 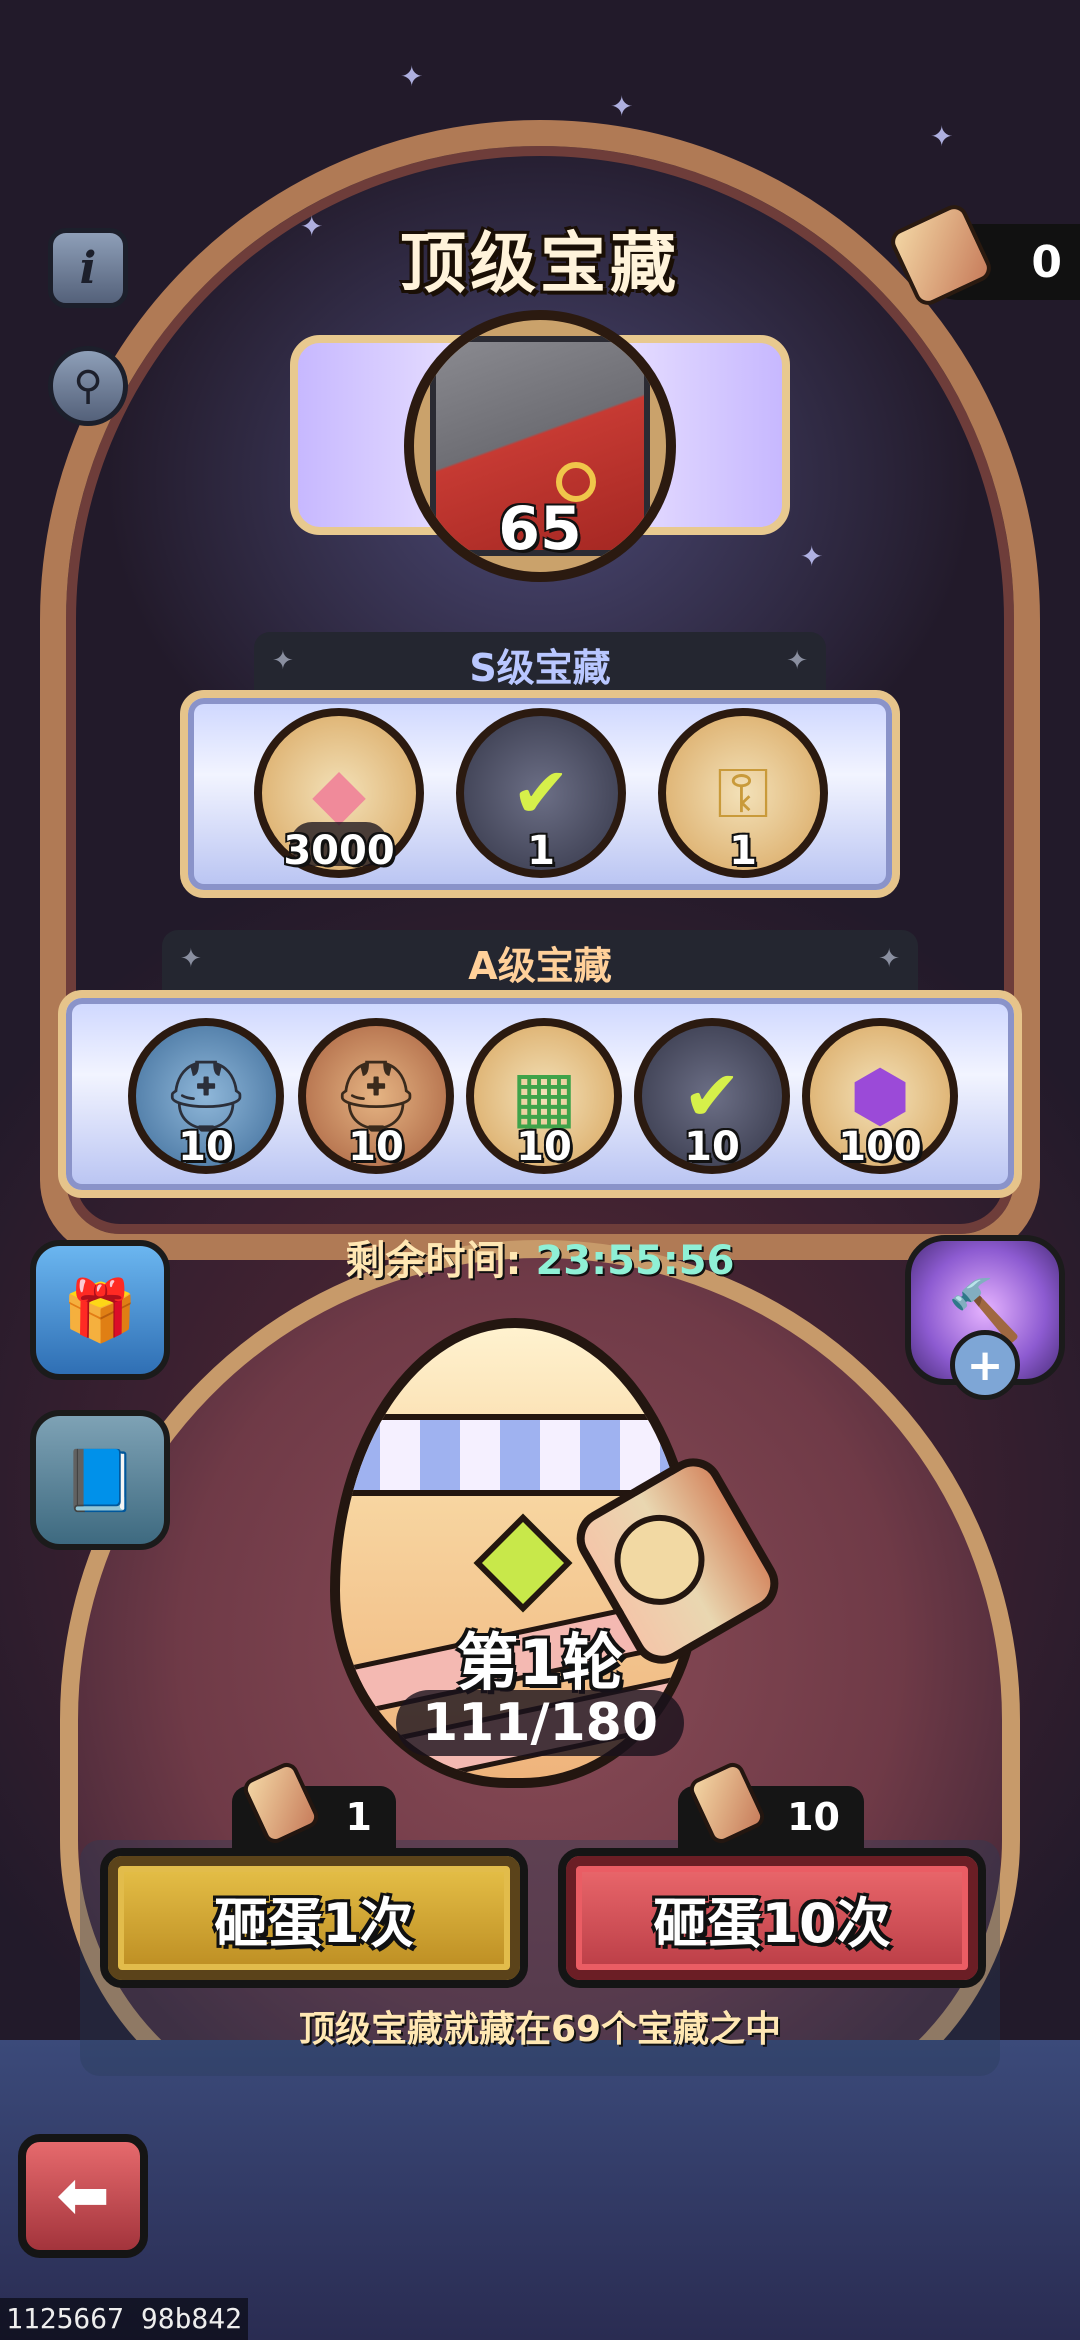 I want to click on color-book-icon: ▦, so click(x=544, y=1096).